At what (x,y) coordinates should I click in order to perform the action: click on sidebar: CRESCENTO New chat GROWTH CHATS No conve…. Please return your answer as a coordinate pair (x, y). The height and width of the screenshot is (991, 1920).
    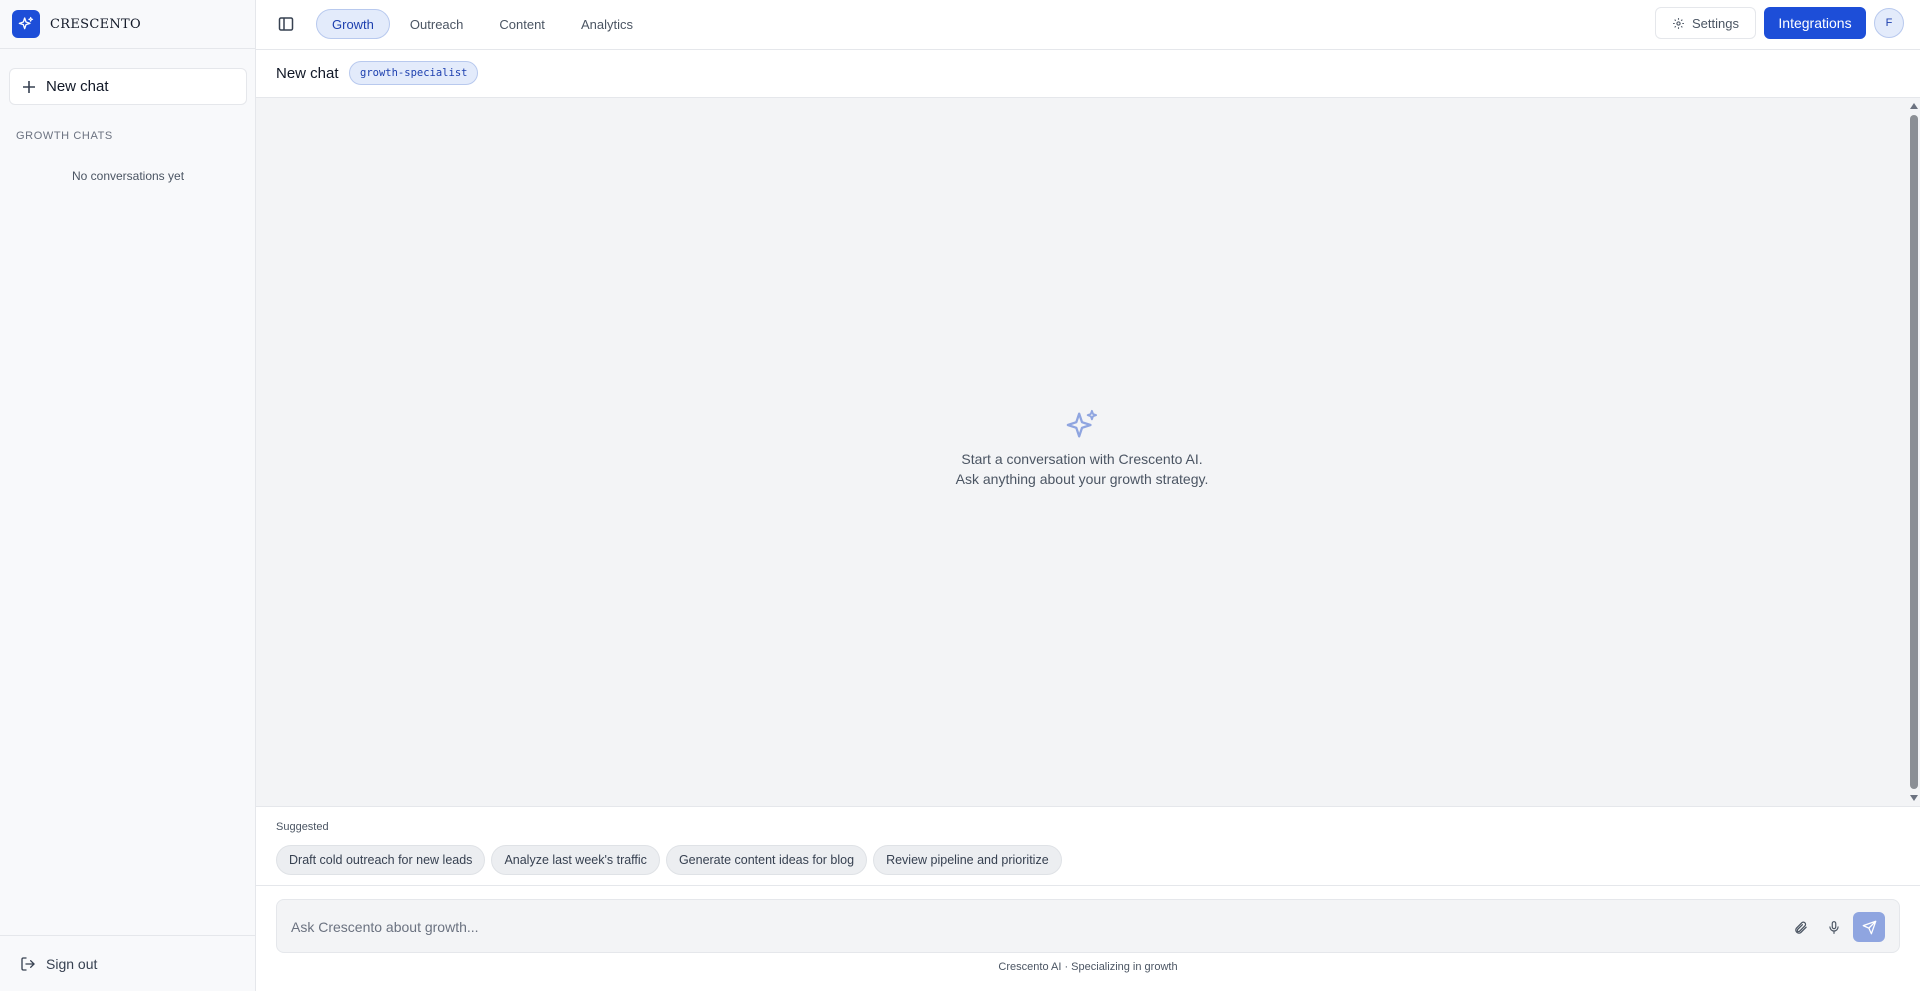
    Looking at the image, I should click on (128, 495).